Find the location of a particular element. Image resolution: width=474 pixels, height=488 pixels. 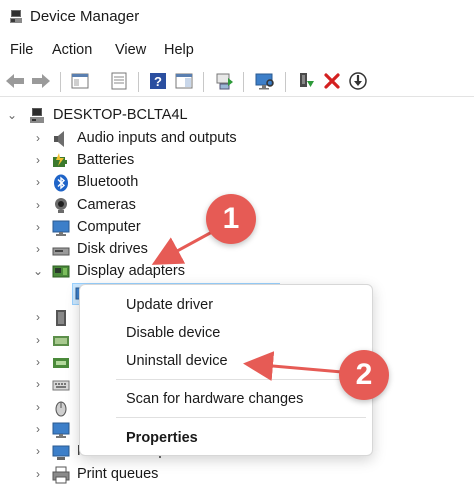

disable-device-menu-item: Disable device is located at coordinates (173, 333).